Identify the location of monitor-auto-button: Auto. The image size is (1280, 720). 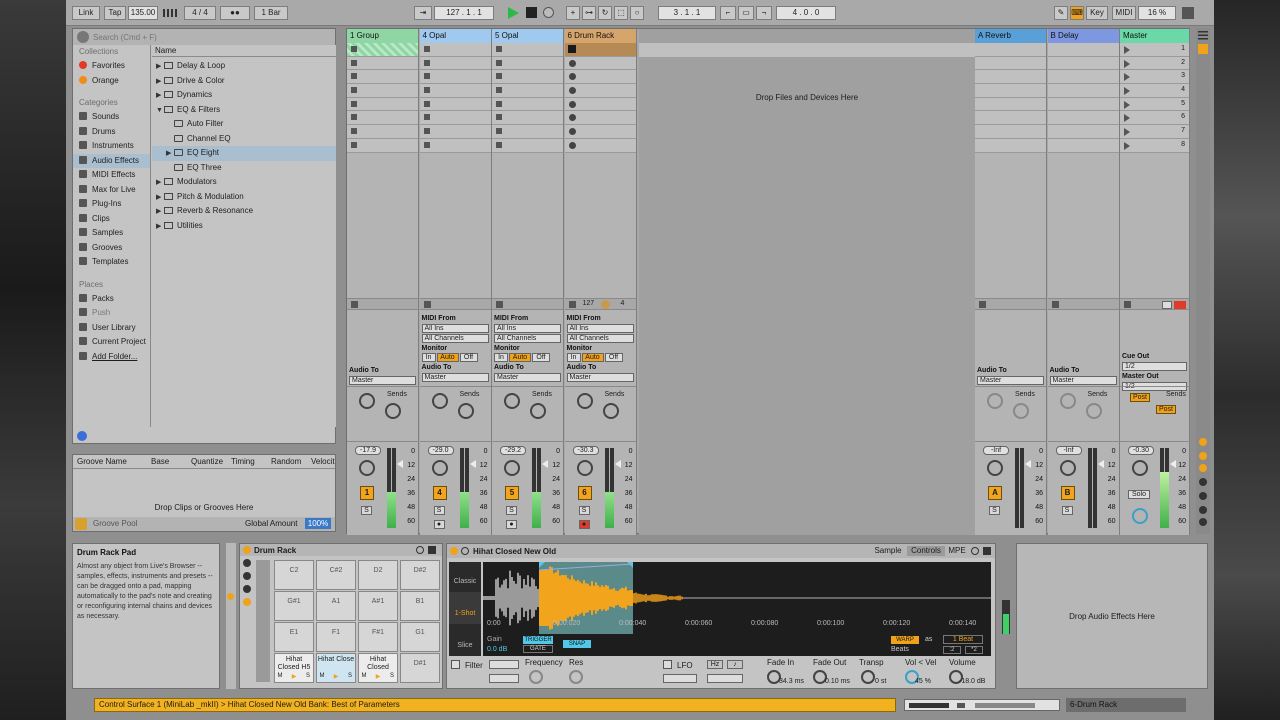
(447, 357).